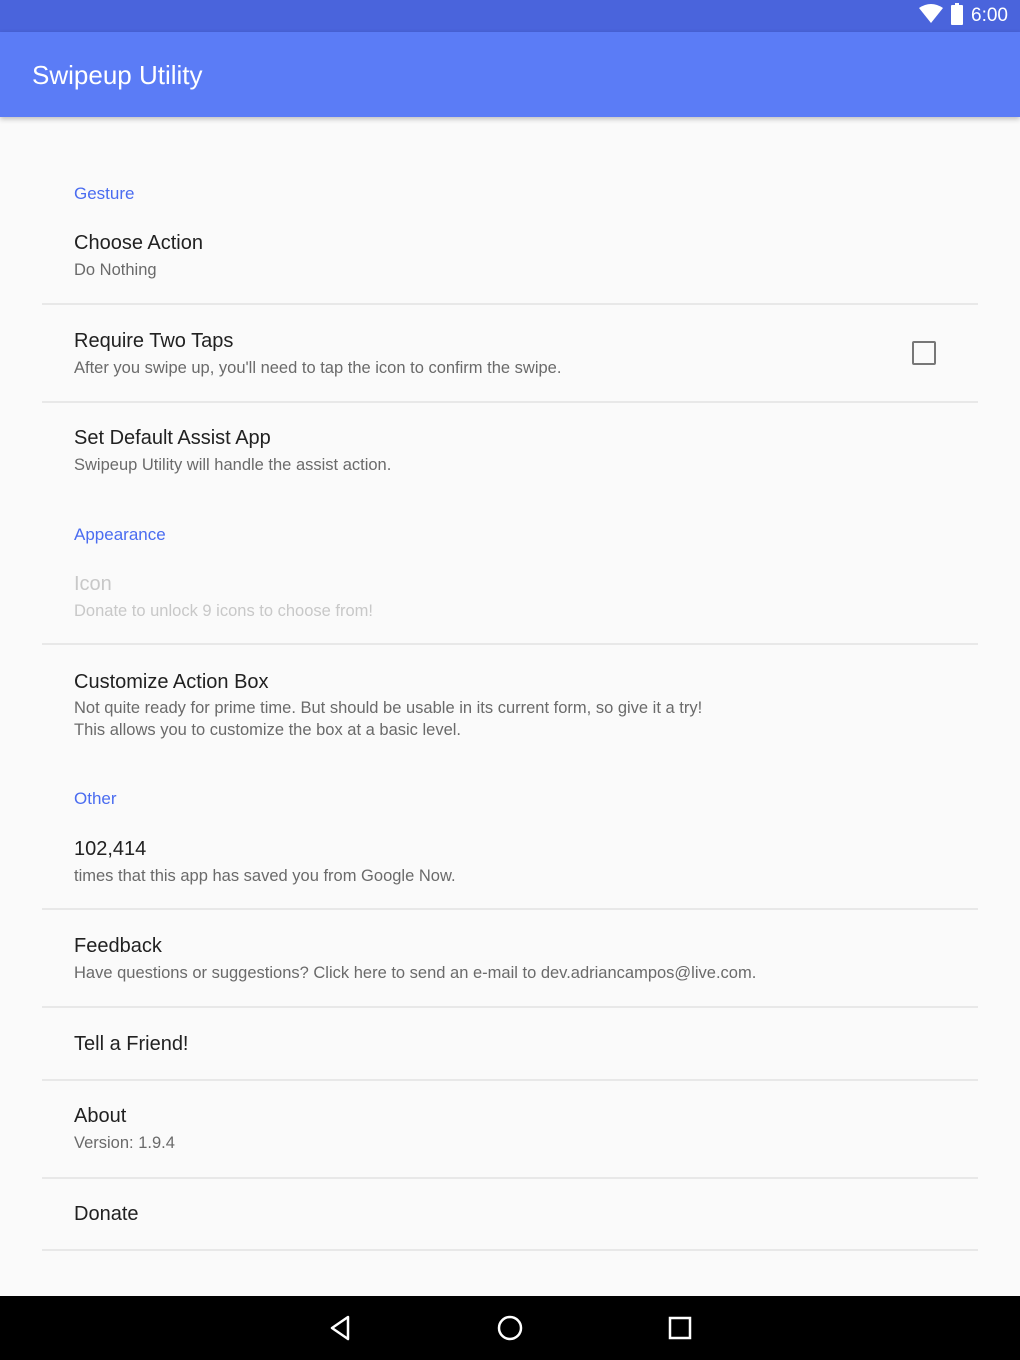  I want to click on category-other: Other, so click(95, 798).